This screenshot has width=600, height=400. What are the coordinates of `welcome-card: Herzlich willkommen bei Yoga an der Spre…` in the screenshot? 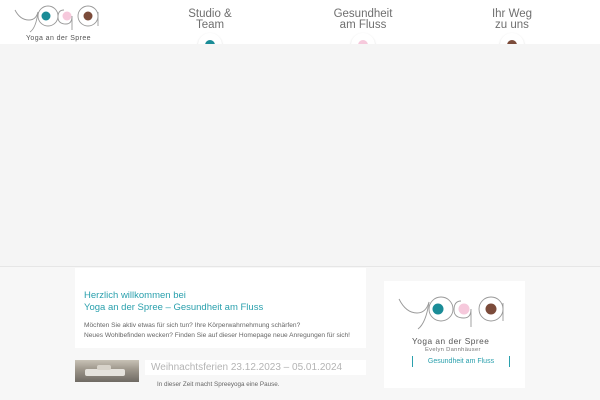 It's located at (220, 308).